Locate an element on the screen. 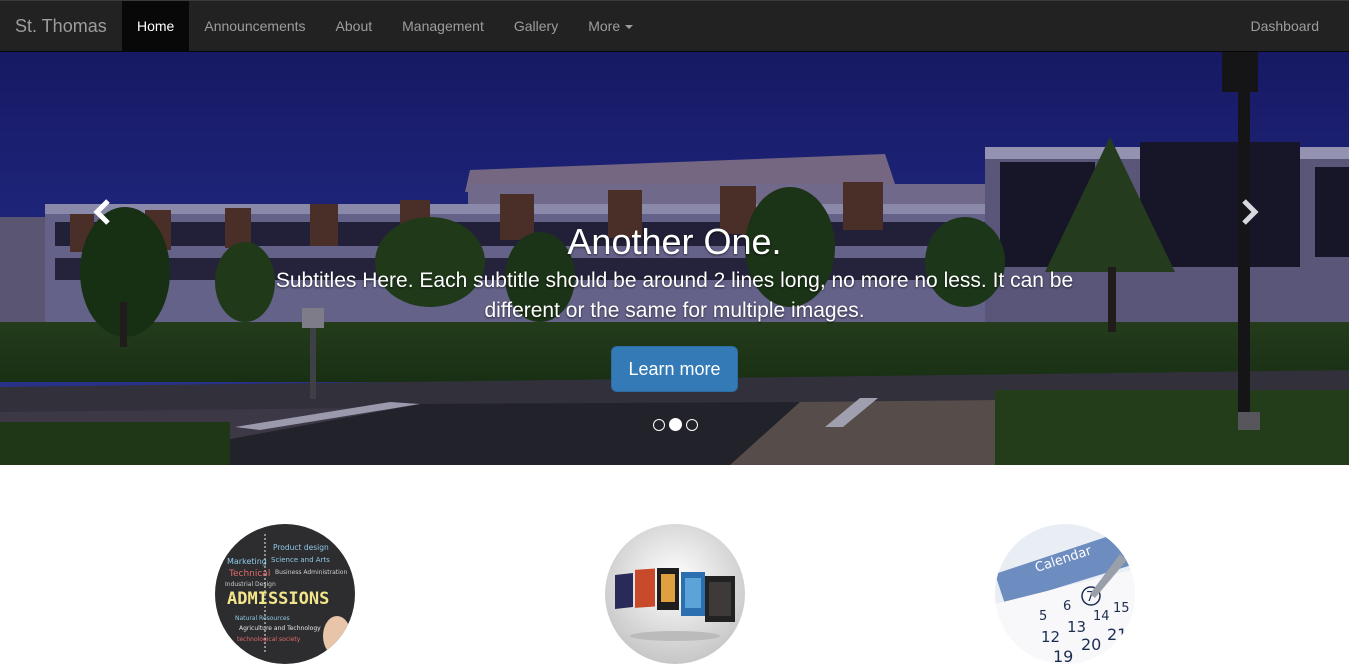 This screenshot has width=1349, height=668. gallery-devices-image is located at coordinates (675, 594).